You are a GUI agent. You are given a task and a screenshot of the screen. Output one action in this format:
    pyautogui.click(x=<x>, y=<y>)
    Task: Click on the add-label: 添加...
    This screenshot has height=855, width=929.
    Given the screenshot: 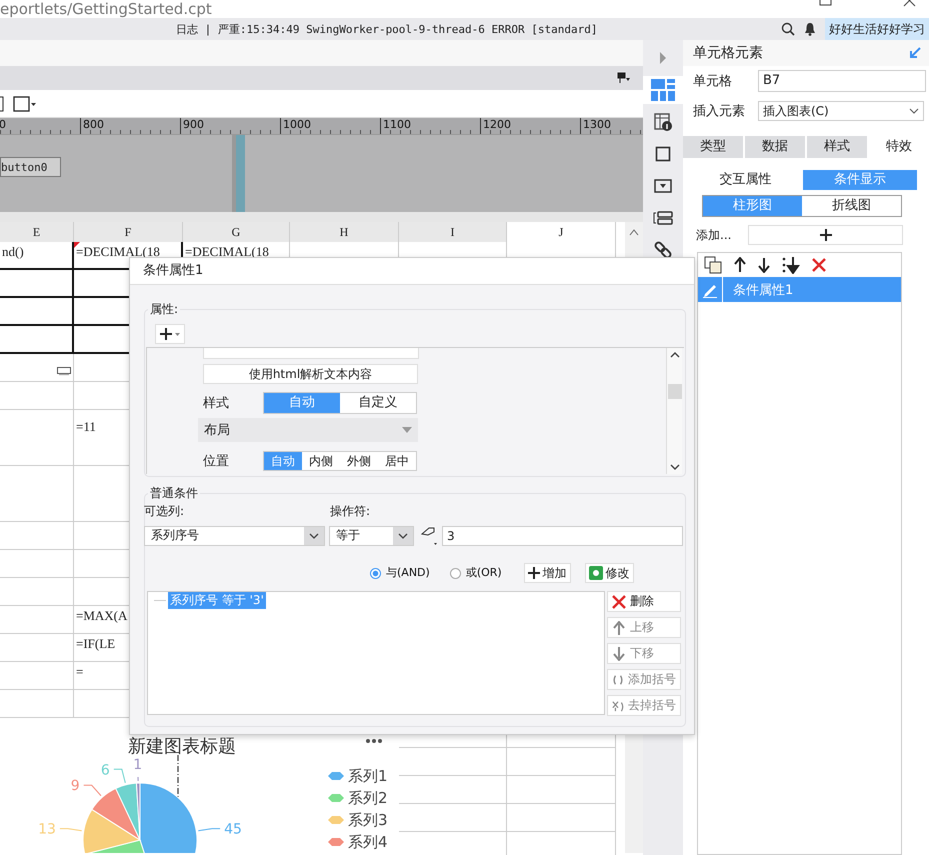 What is the action you would take?
    pyautogui.click(x=714, y=235)
    